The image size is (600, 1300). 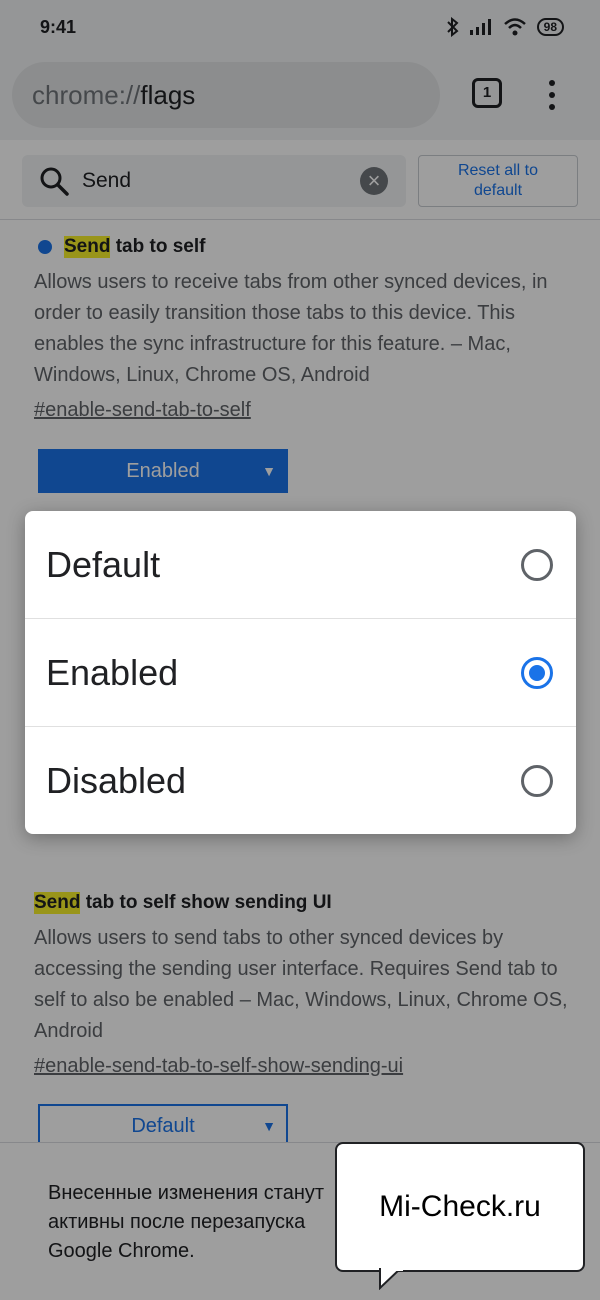 What do you see at coordinates (103, 564) in the screenshot?
I see `option-label: Default` at bounding box center [103, 564].